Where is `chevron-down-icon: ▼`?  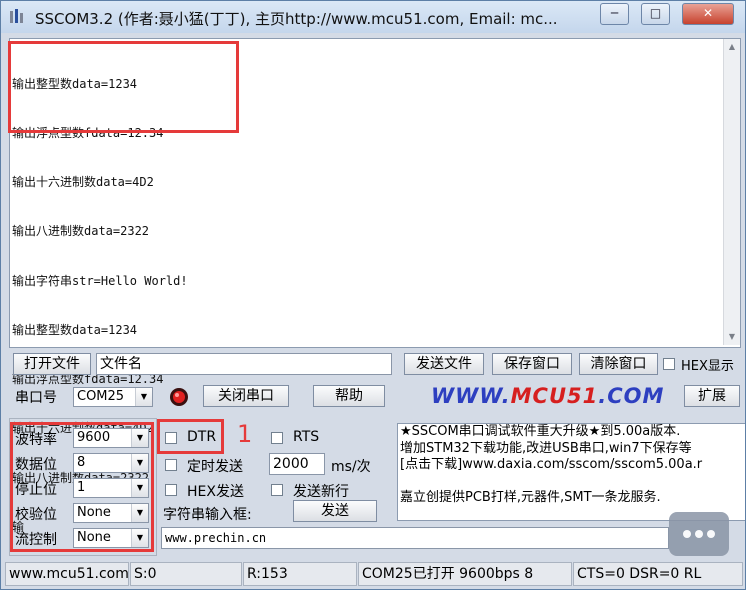 chevron-down-icon: ▼ is located at coordinates (143, 397).